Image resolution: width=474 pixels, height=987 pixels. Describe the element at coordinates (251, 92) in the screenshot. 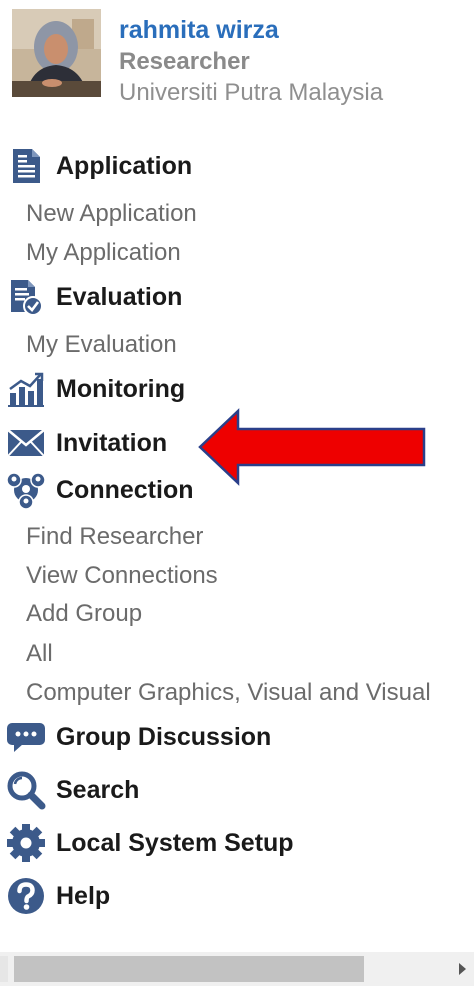

I see `user-organization: Universiti Putra Malaysia` at that location.